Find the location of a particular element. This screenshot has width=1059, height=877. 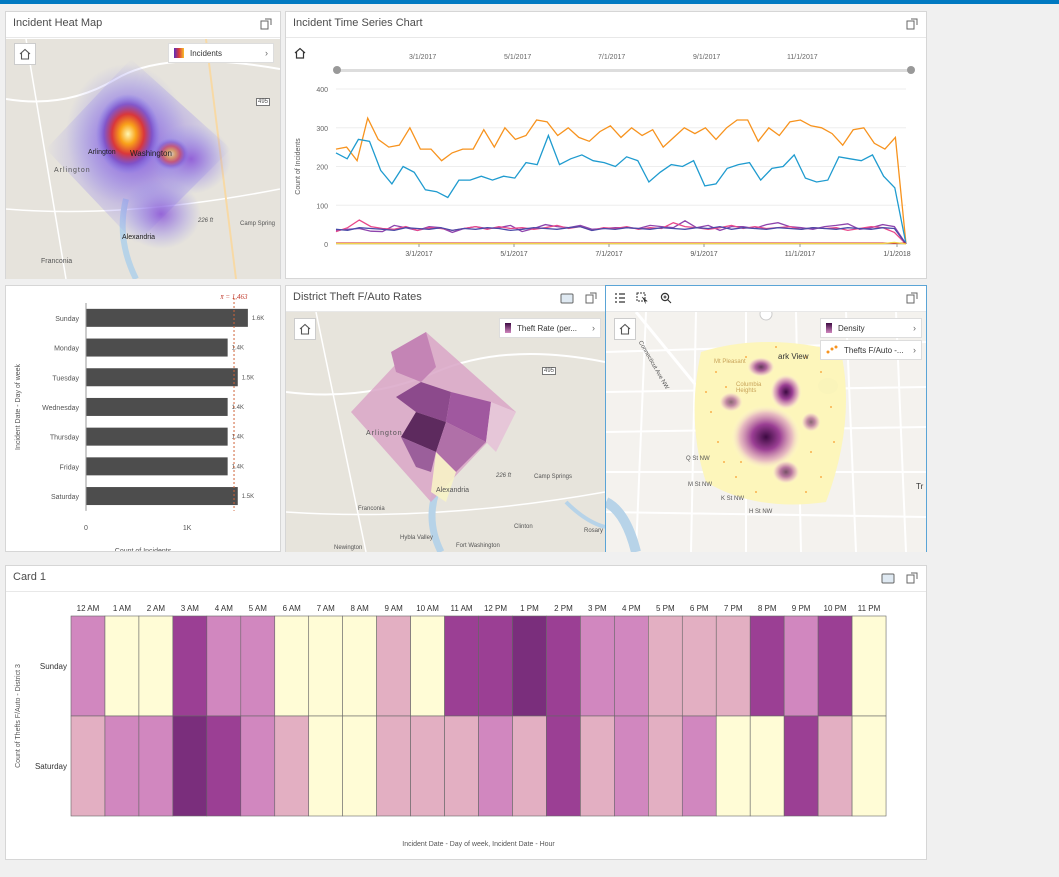

slider-date-label: 3/1/2017 is located at coordinates (423, 57).